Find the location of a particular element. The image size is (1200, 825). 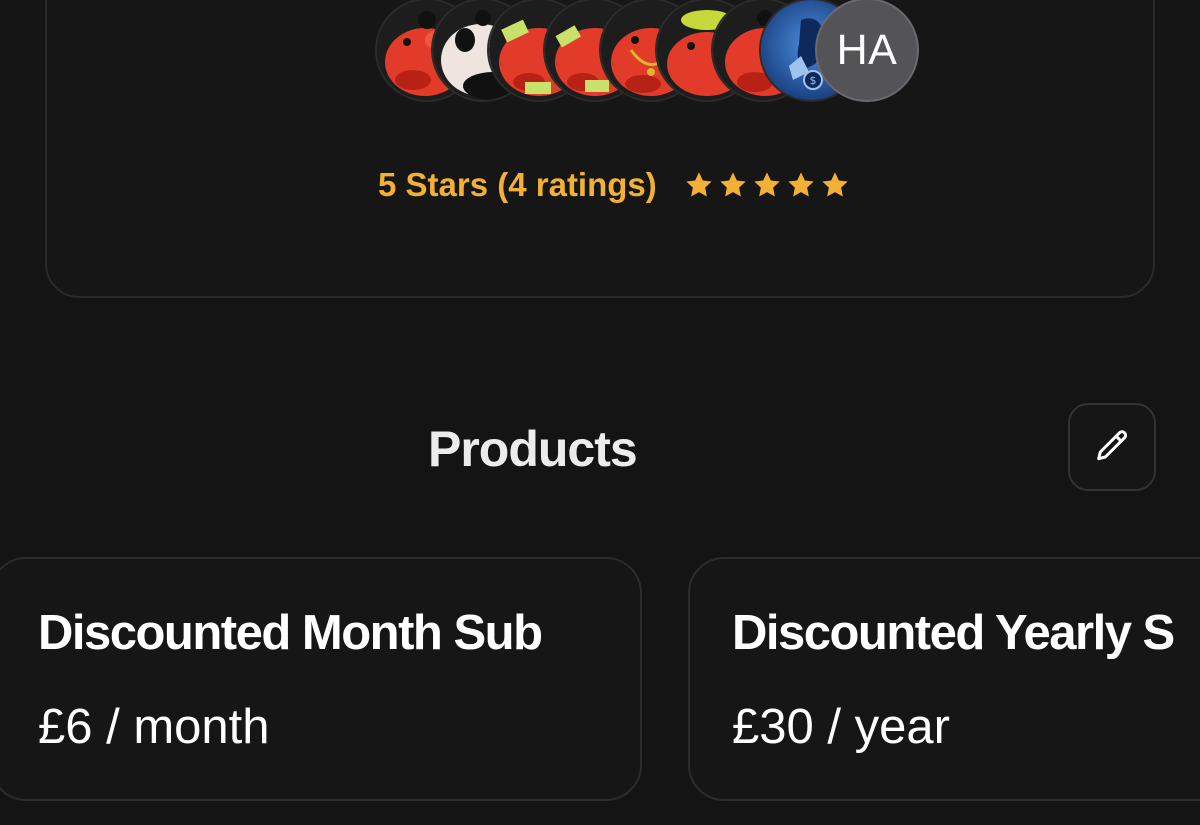

pencil-icon is located at coordinates (1112, 445).